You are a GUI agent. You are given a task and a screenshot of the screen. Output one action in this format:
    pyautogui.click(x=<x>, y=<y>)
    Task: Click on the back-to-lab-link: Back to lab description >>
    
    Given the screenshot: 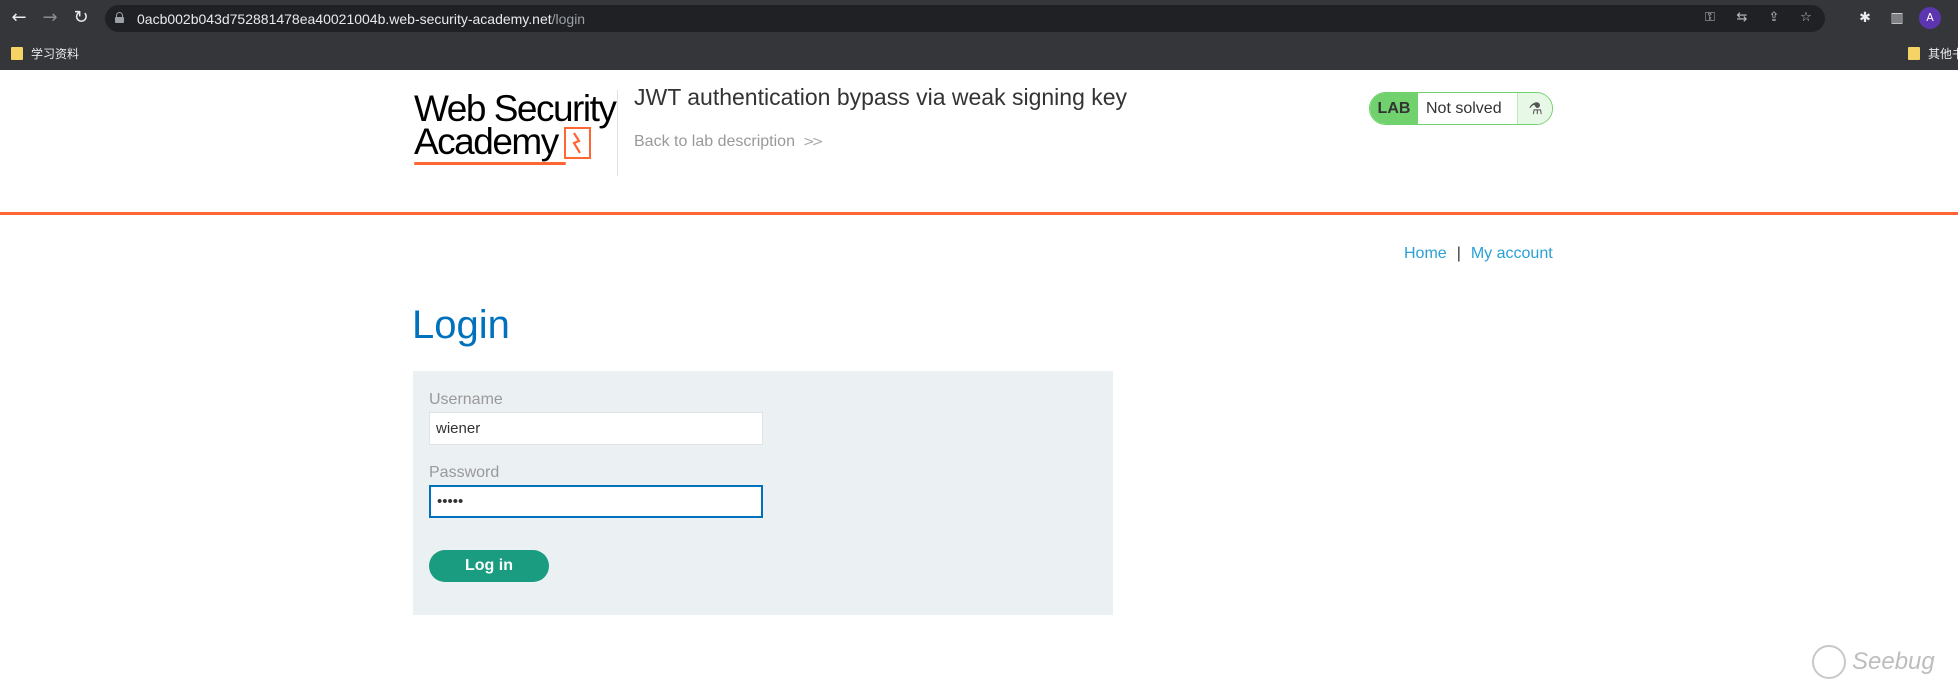 What is the action you would take?
    pyautogui.click(x=729, y=142)
    